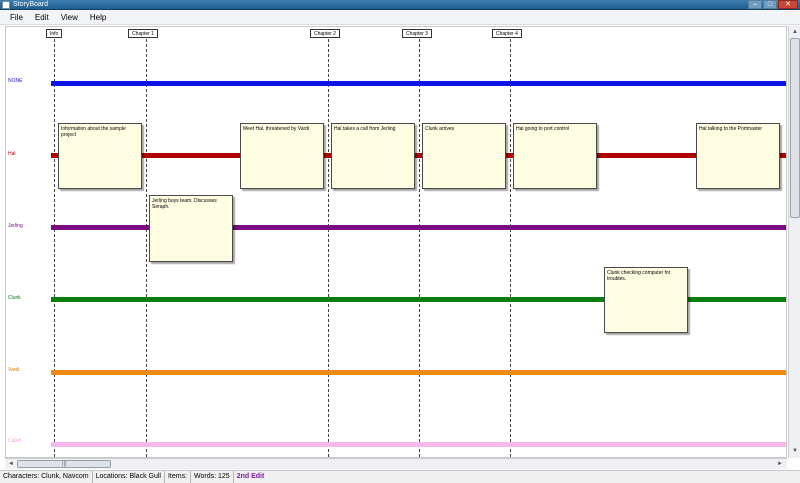 Image resolution: width=800 pixels, height=483 pixels. I want to click on chapter-label-2: Chapter 2, so click(325, 33).